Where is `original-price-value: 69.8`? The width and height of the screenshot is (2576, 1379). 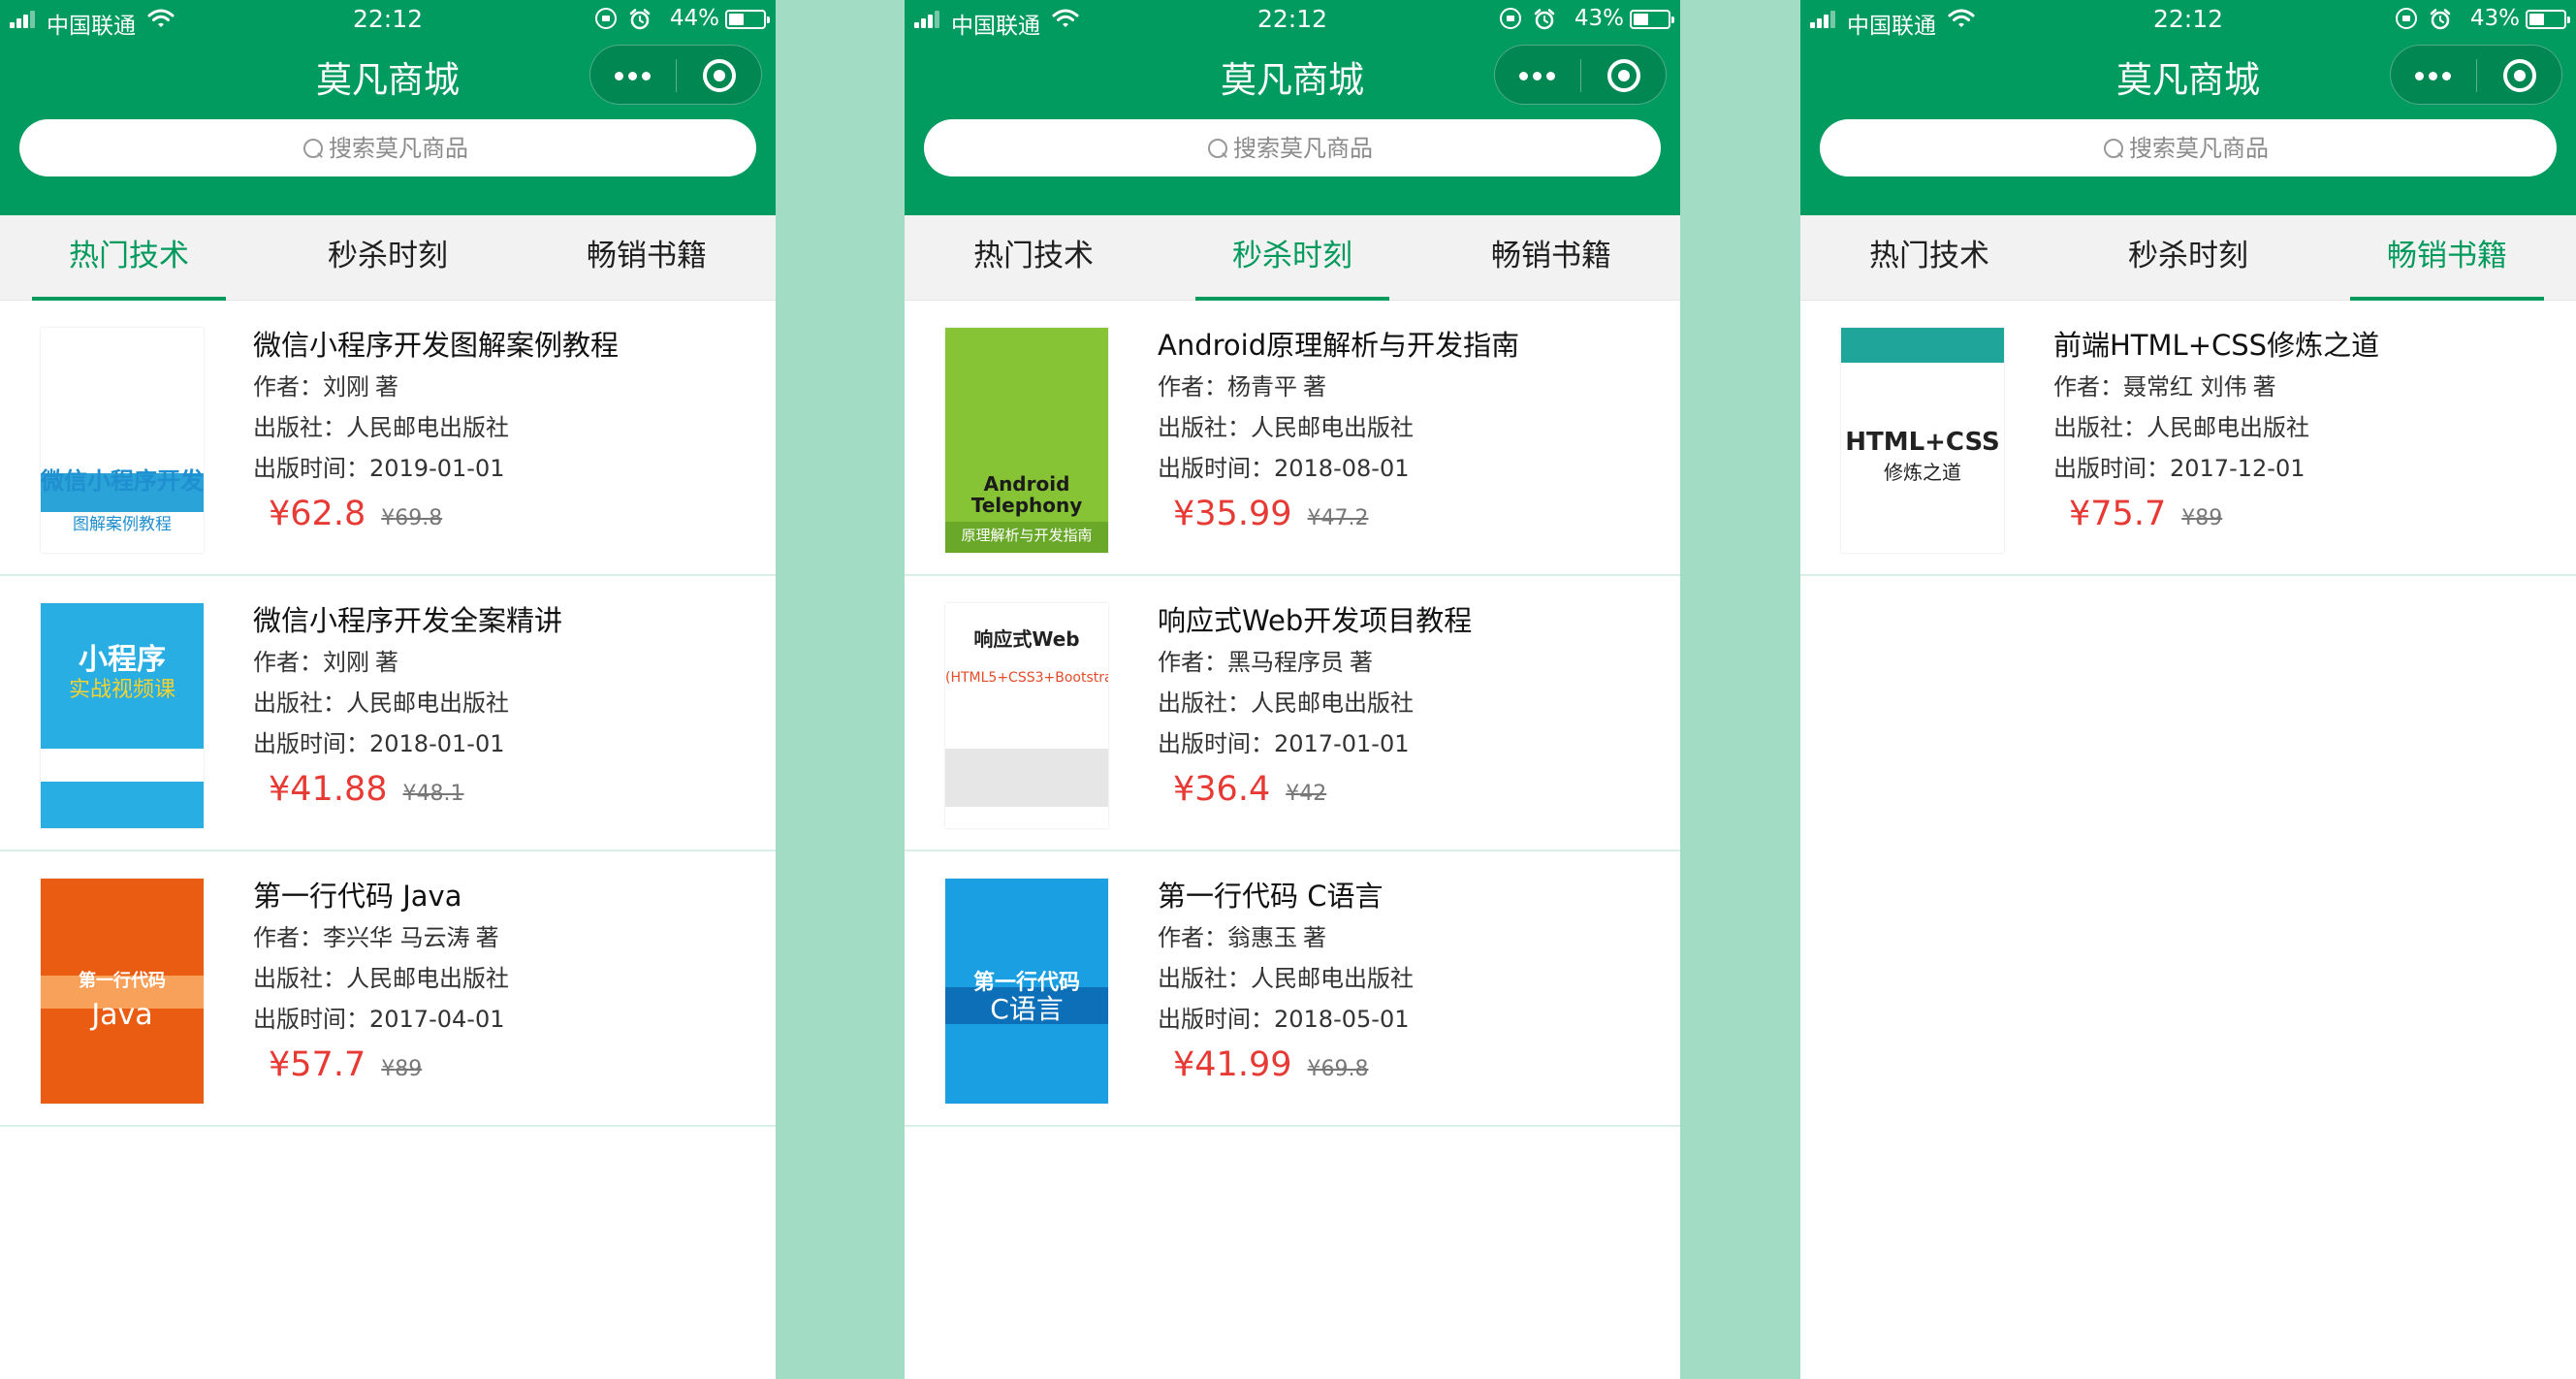 original-price-value: 69.8 is located at coordinates (419, 518).